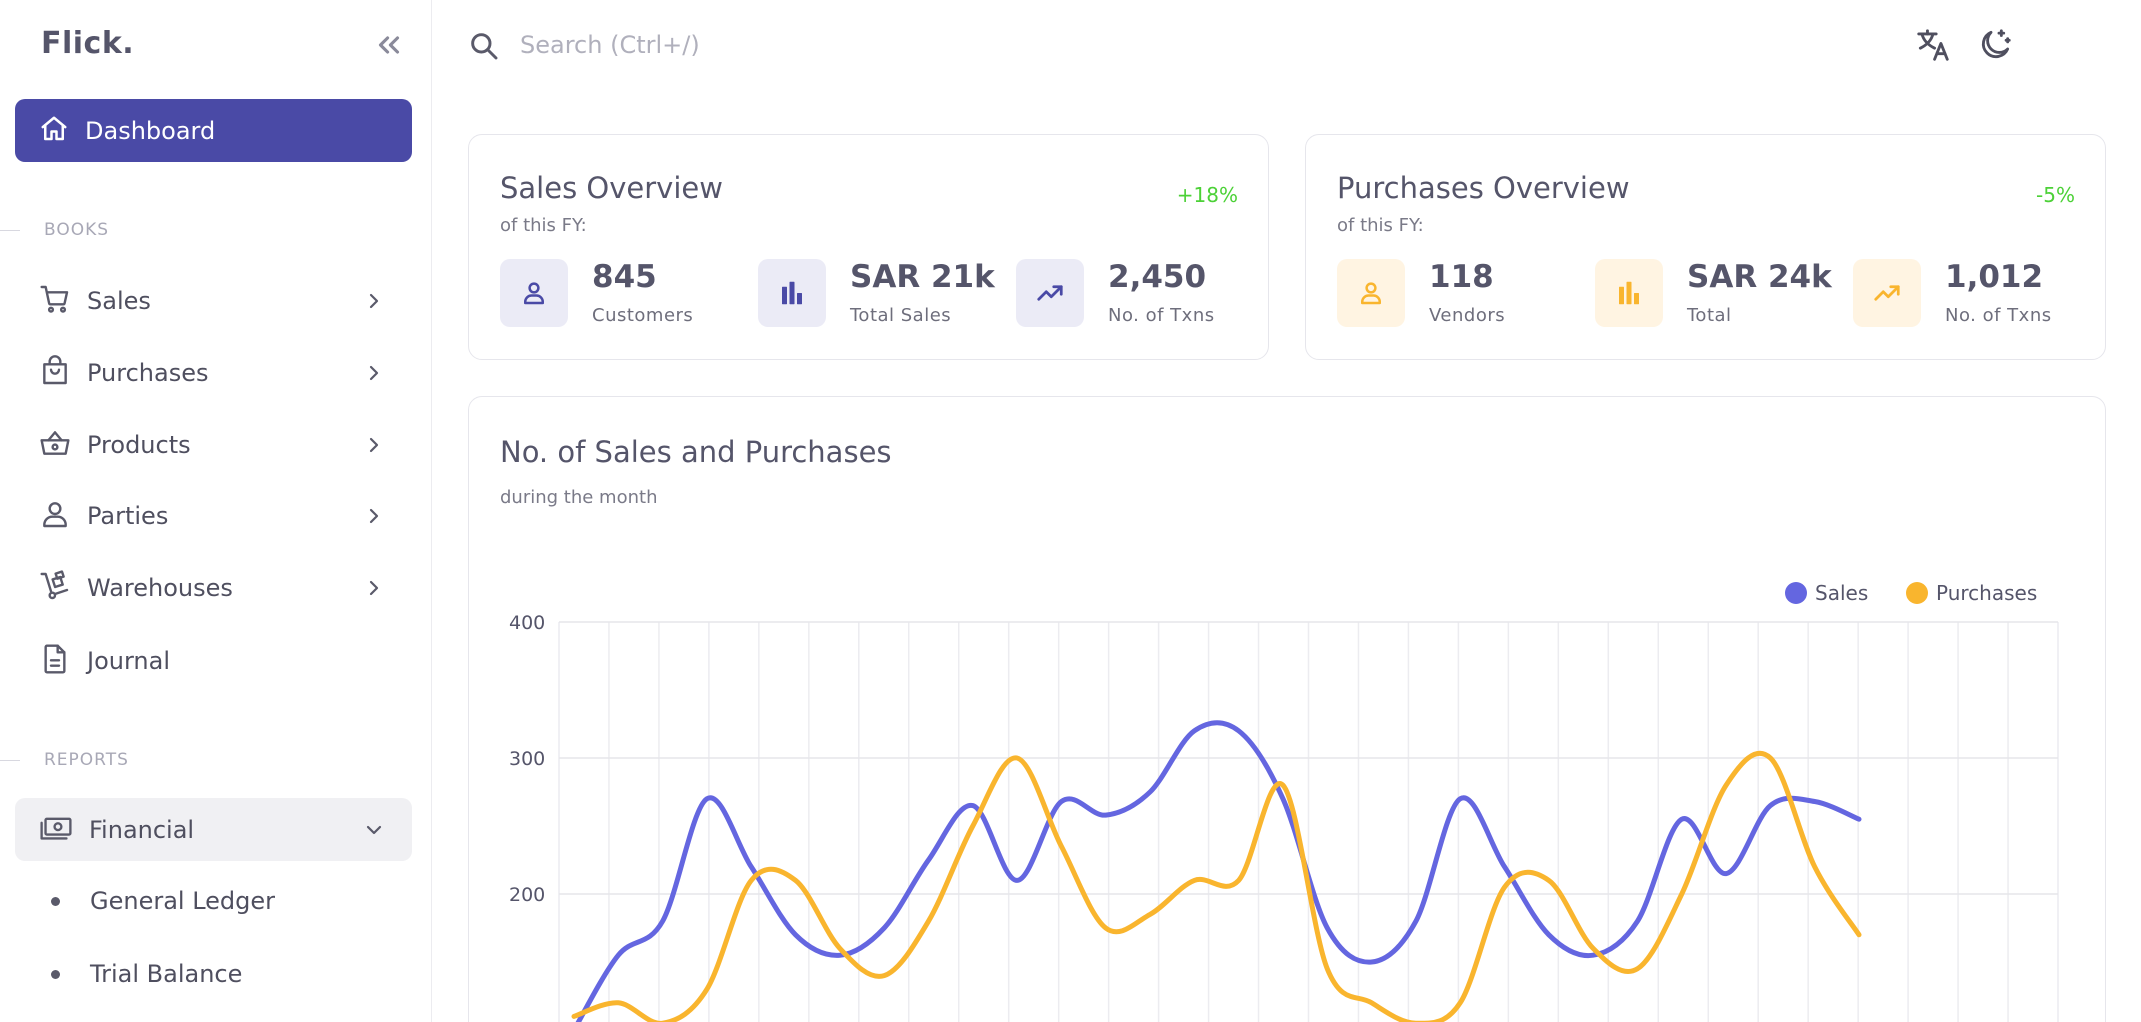 The width and height of the screenshot is (2141, 1022). I want to click on chevron-down-icon, so click(374, 832).